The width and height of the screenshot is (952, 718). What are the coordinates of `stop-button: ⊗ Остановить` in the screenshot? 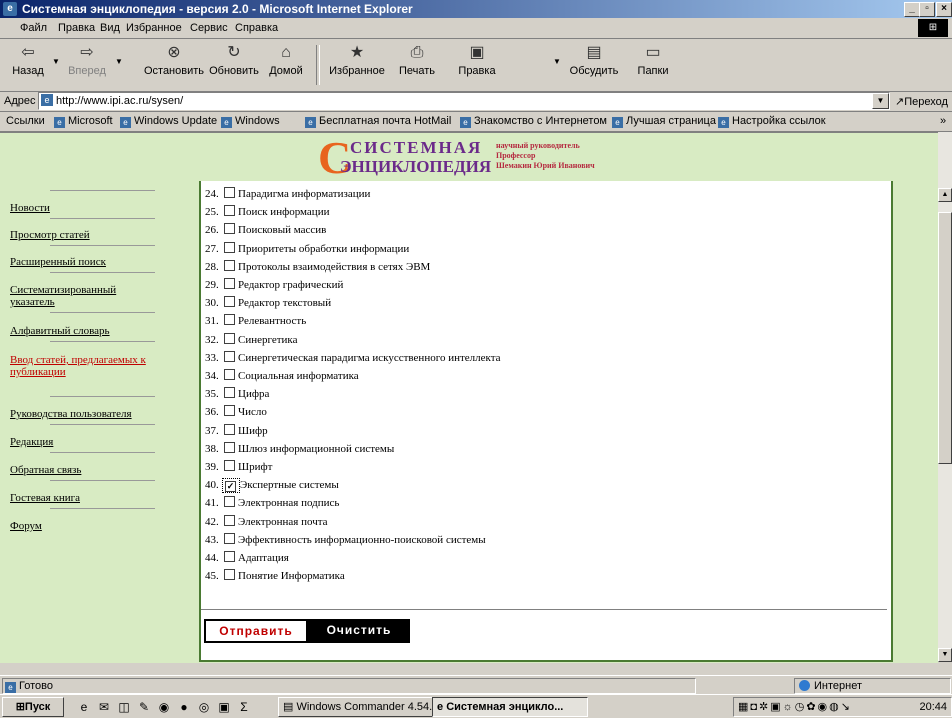 It's located at (174, 65).